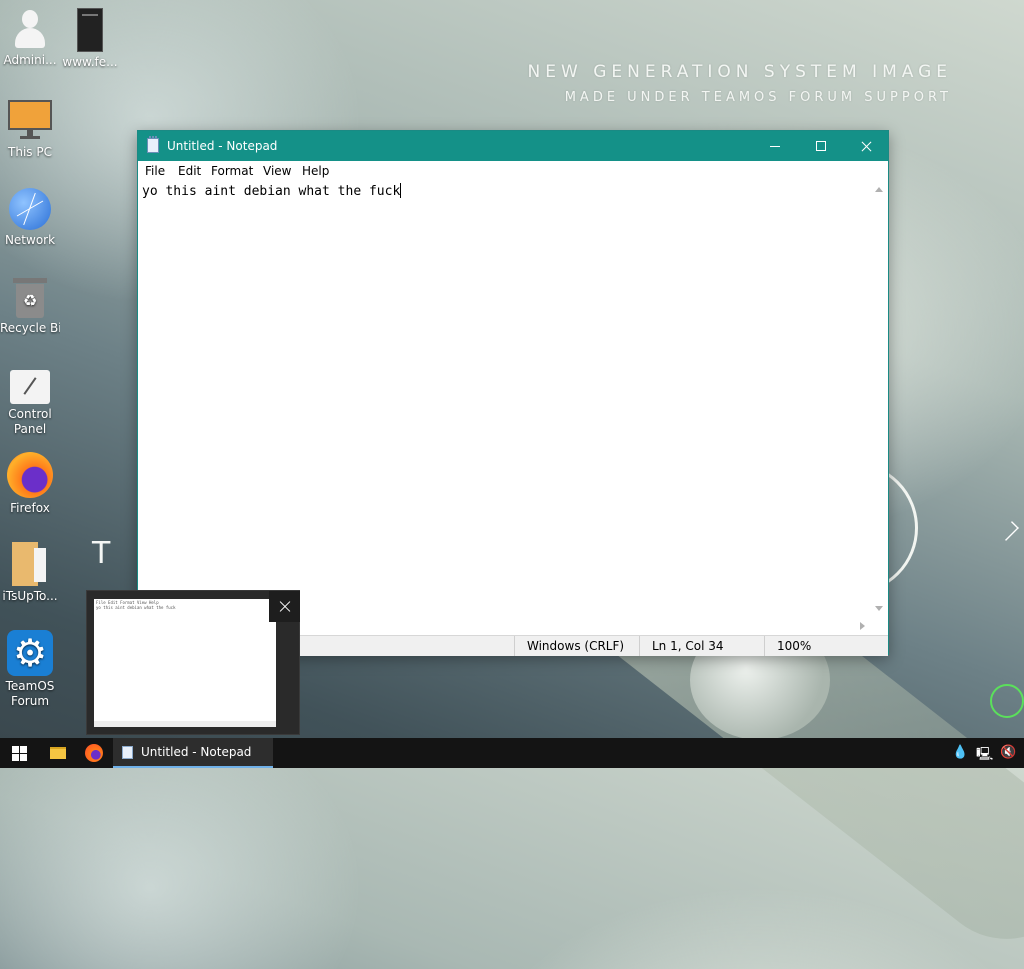 This screenshot has height=969, width=1024. I want to click on preview-status-strip, so click(185, 724).